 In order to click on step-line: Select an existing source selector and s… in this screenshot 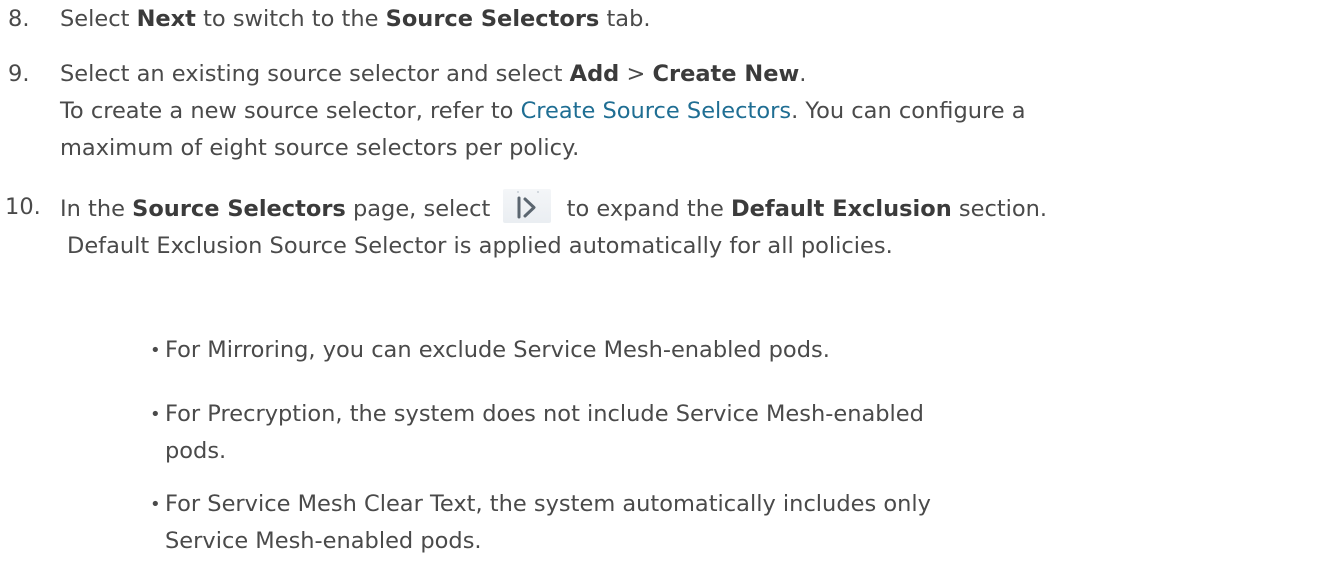, I will do `click(543, 74)`.